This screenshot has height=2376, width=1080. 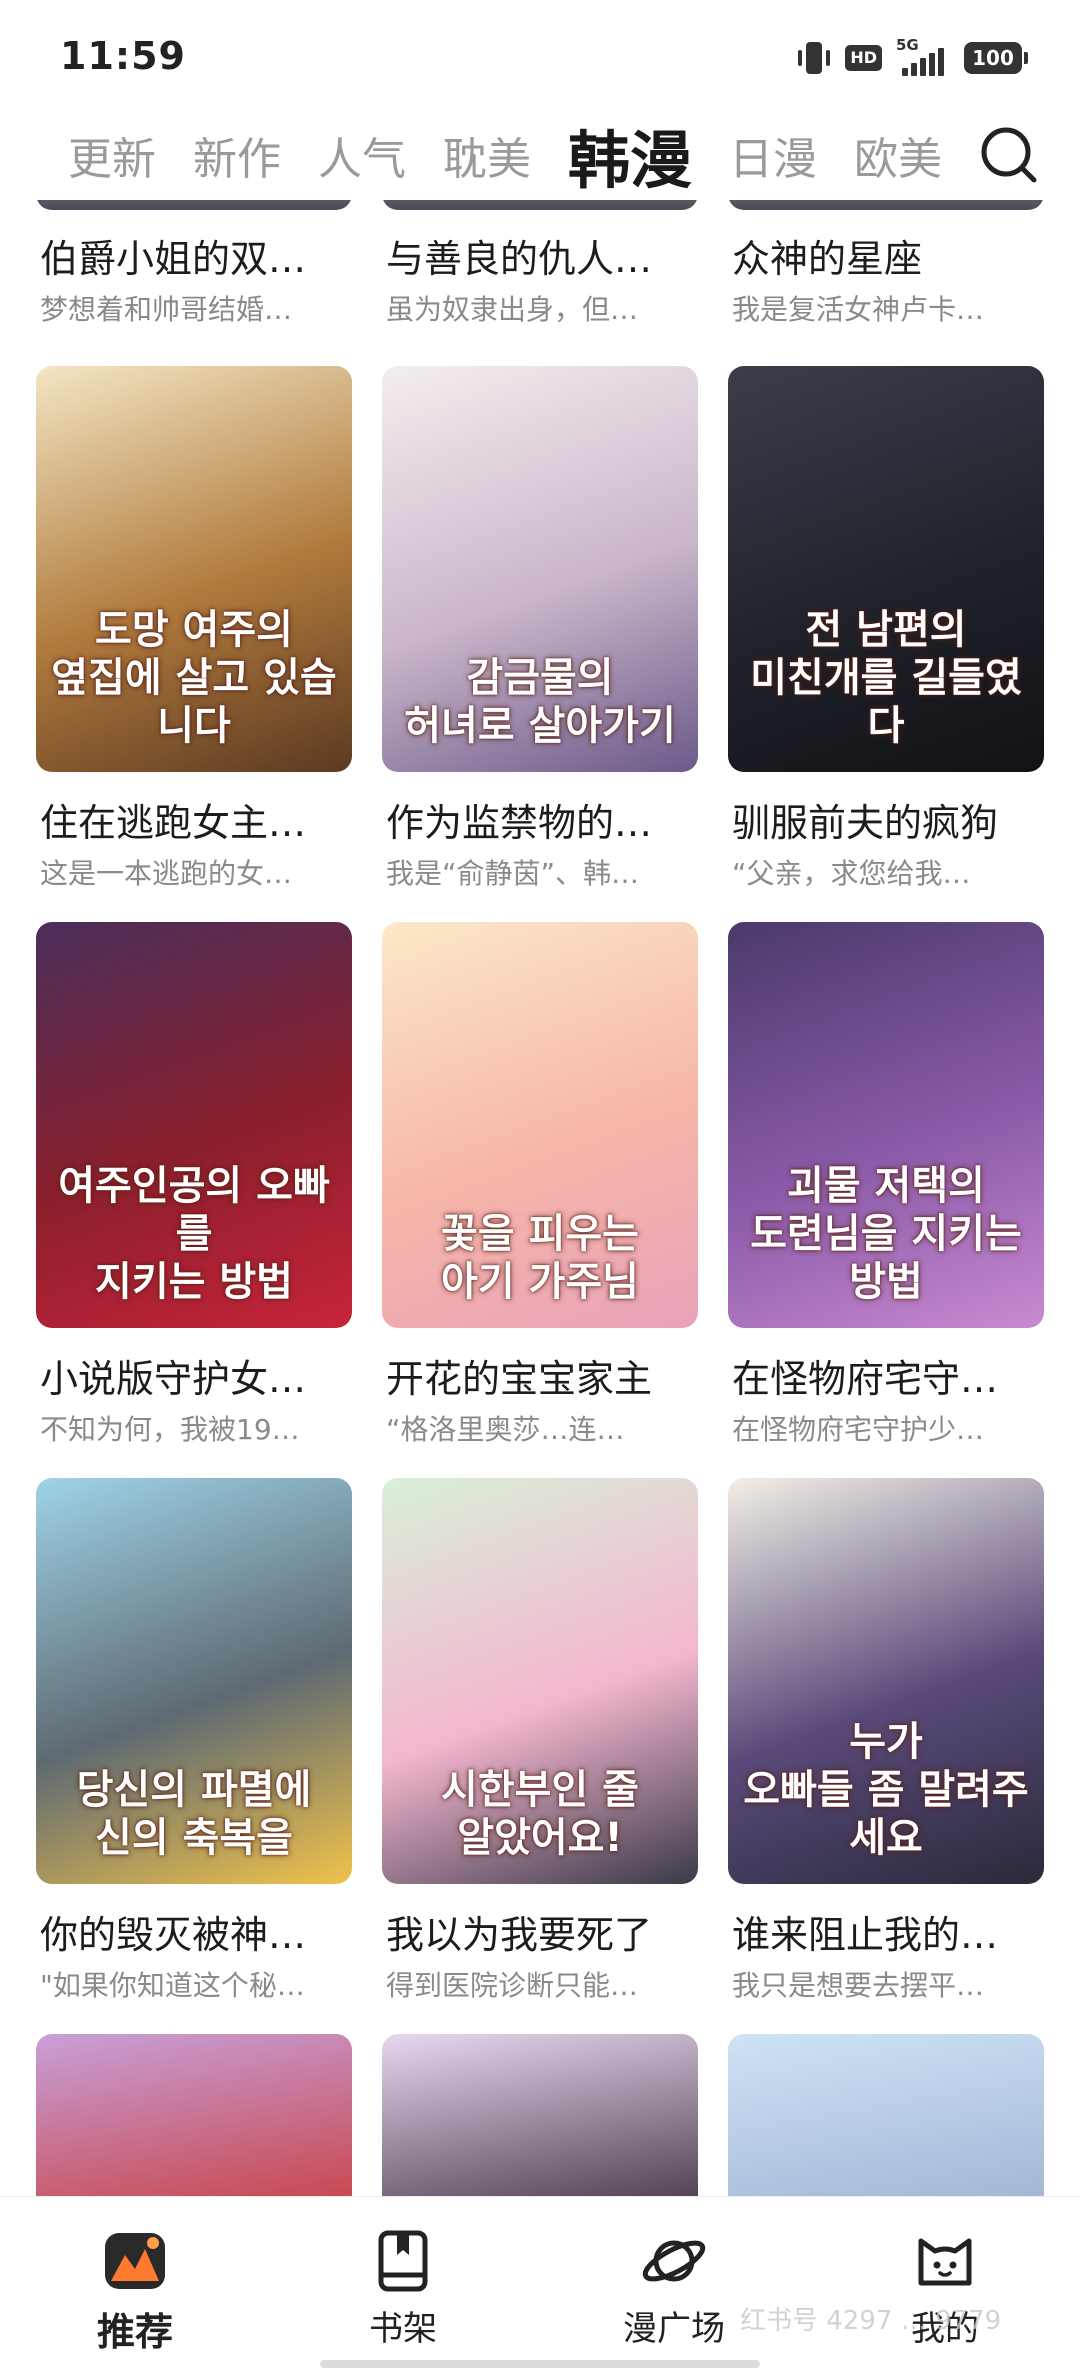 What do you see at coordinates (237, 155) in the screenshot?
I see `tab-new: 新作` at bounding box center [237, 155].